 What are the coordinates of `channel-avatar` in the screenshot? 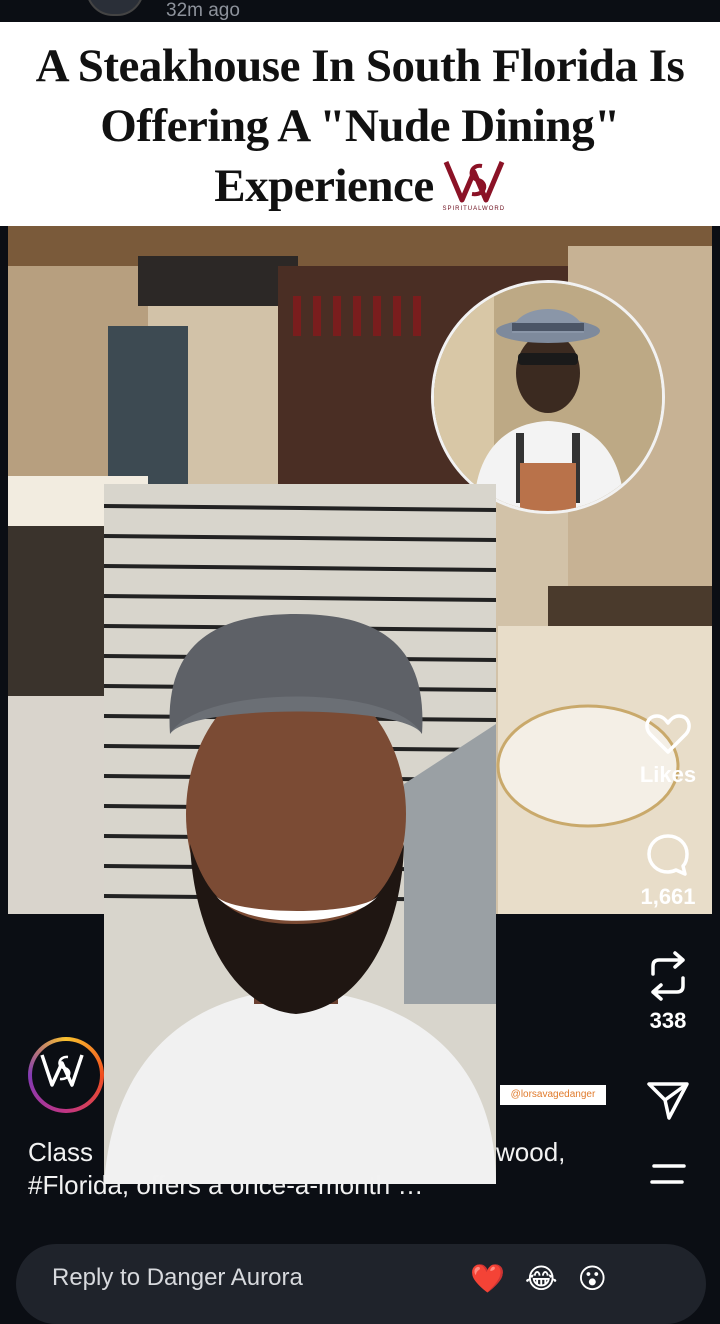 It's located at (66, 1075).